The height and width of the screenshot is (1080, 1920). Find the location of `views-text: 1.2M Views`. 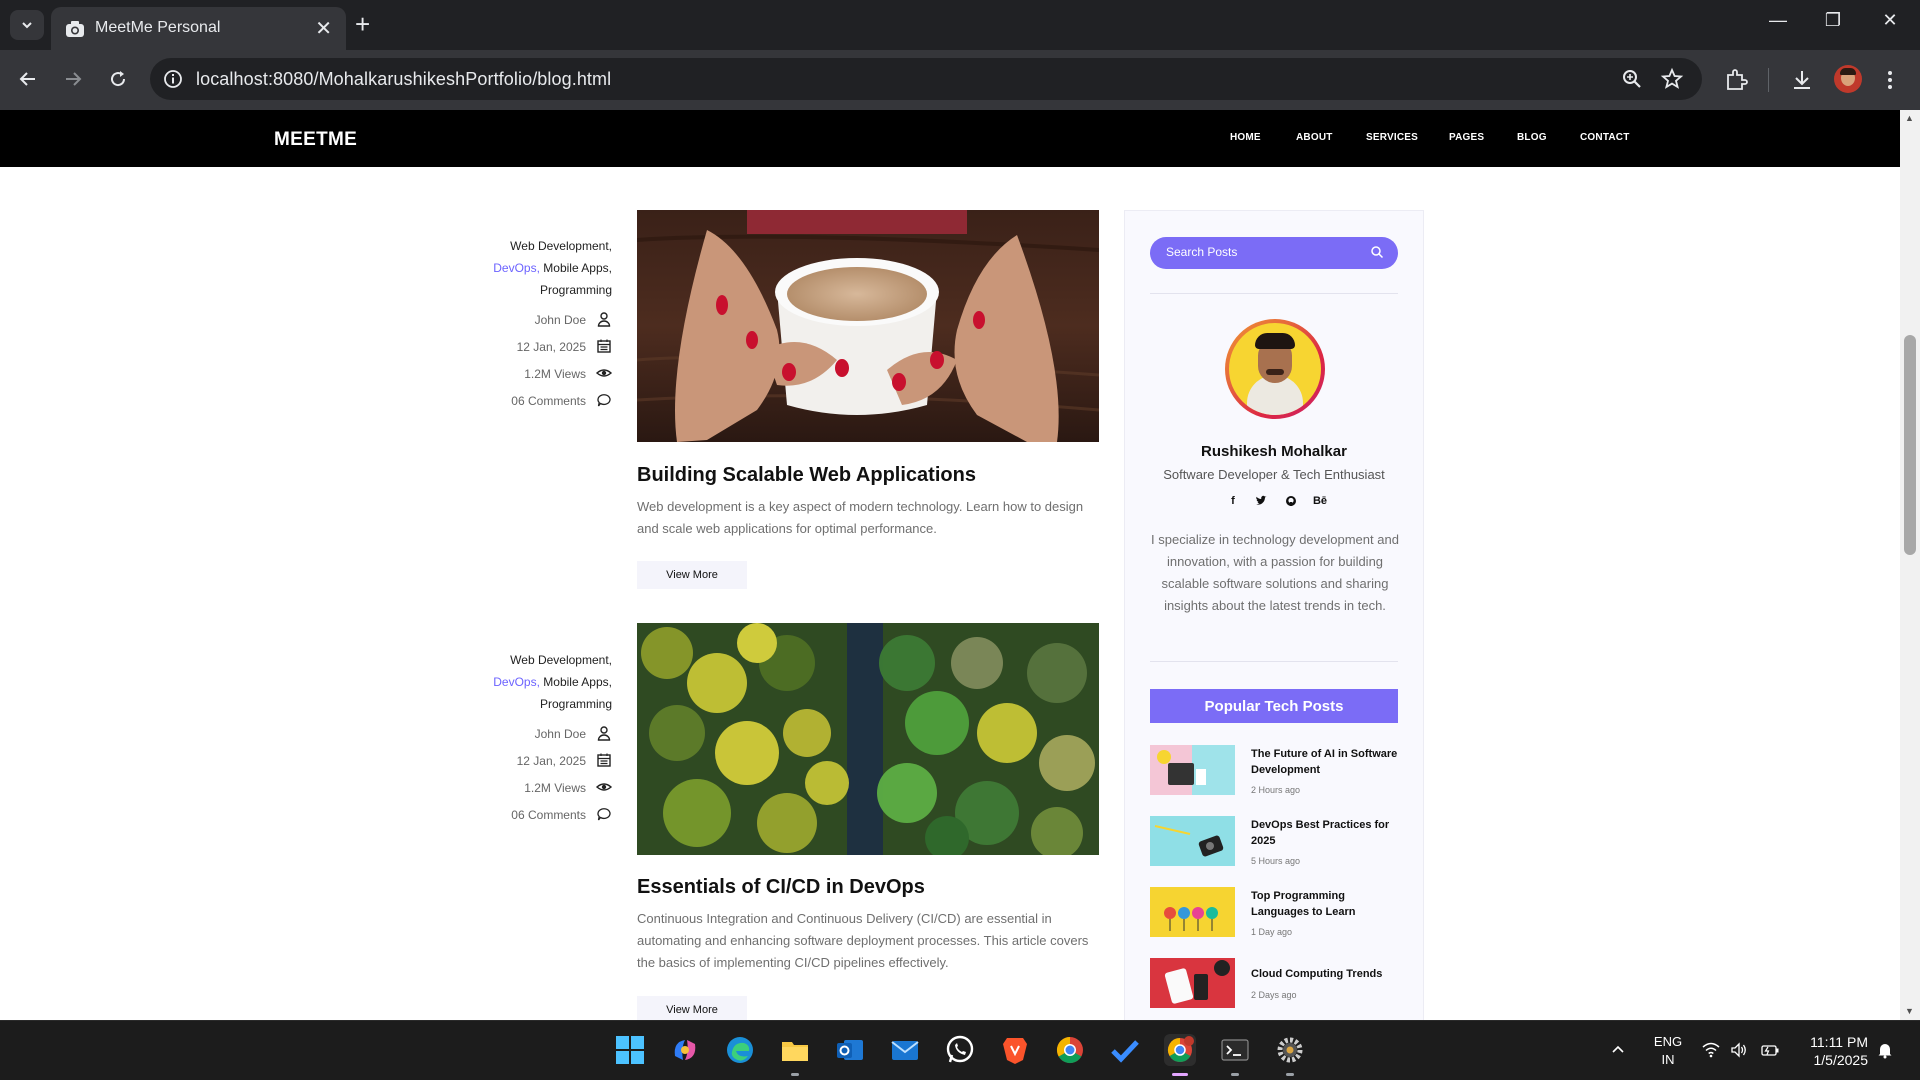

views-text: 1.2M Views is located at coordinates (555, 374).